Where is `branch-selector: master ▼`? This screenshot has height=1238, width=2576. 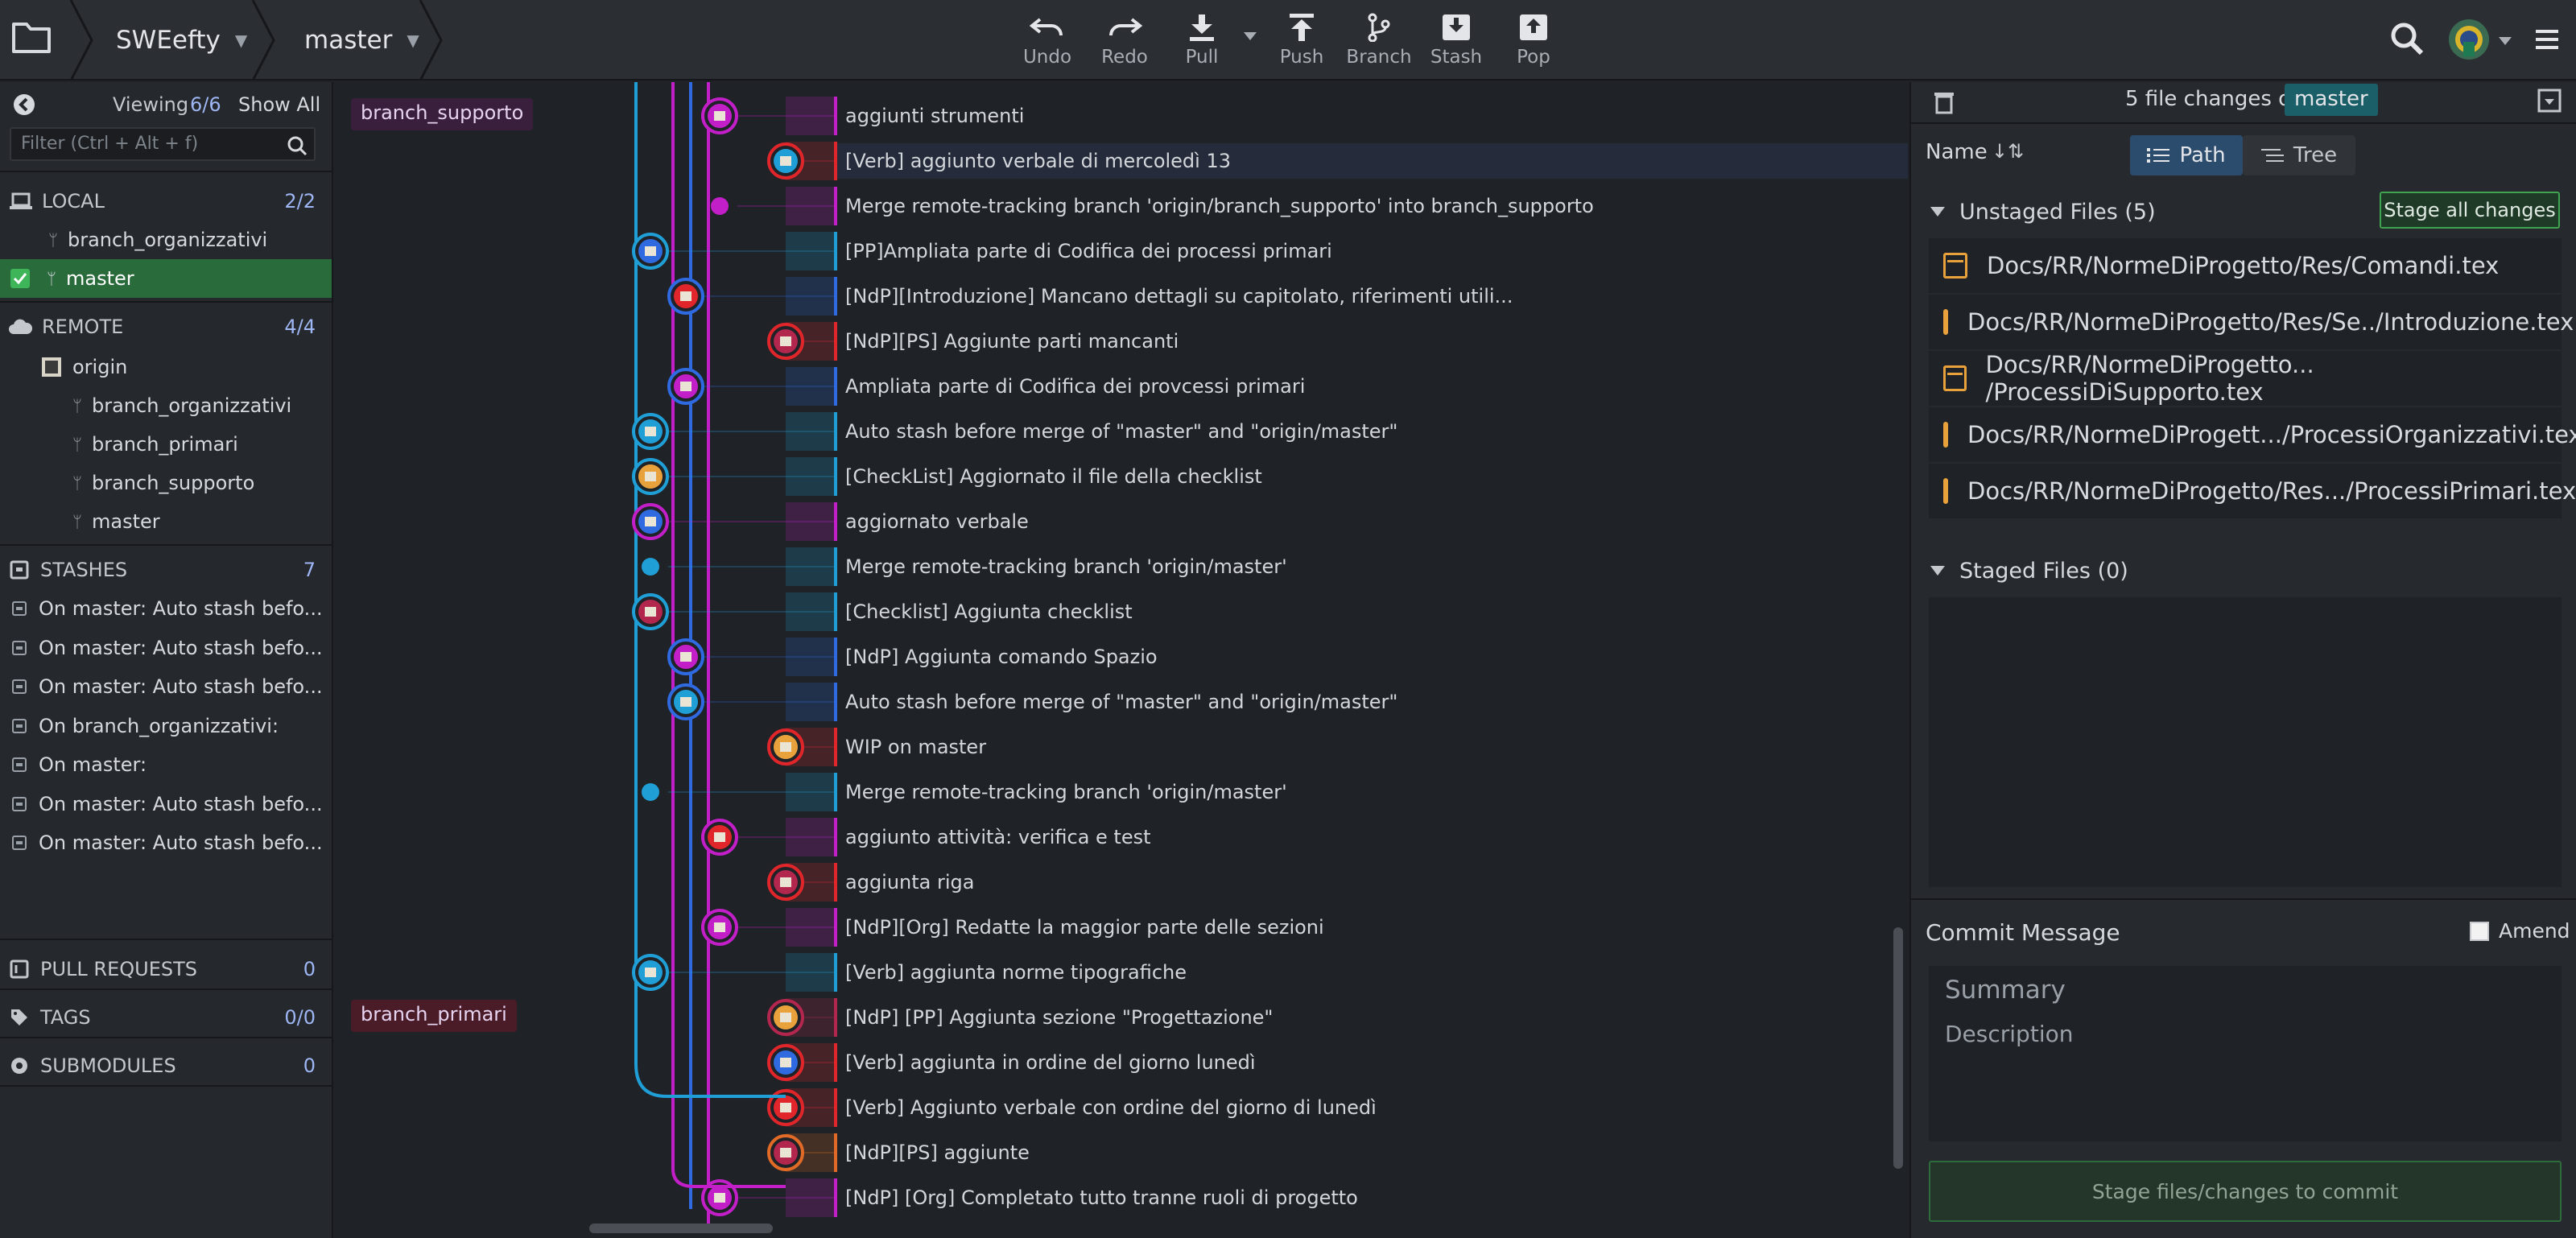
branch-selector: master ▼ is located at coordinates (361, 40).